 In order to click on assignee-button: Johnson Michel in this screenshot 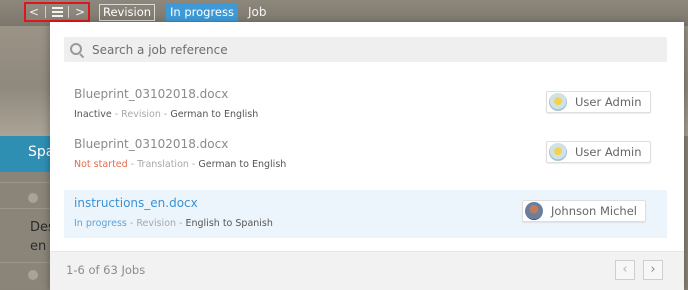, I will do `click(584, 211)`.